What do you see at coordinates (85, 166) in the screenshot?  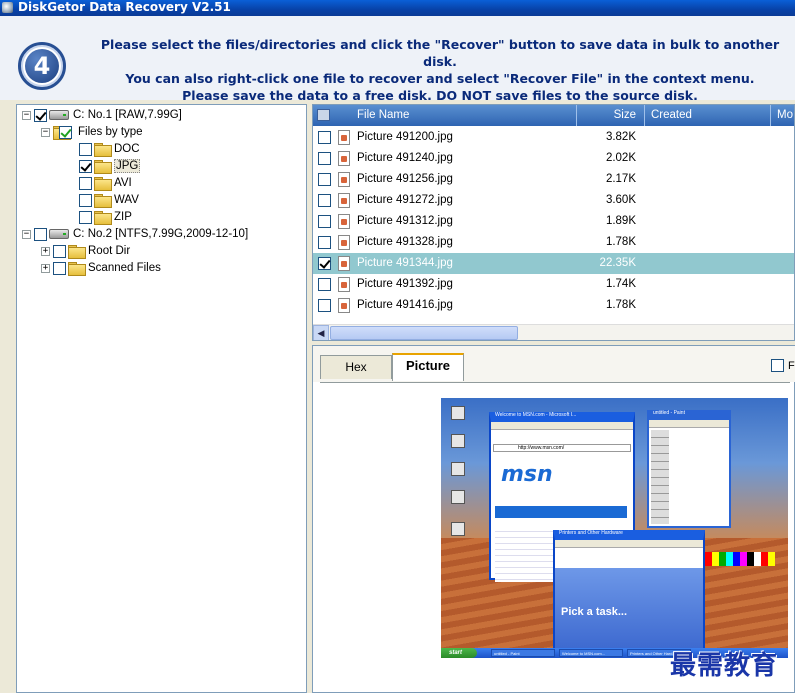 I see `jpg-checkbox` at bounding box center [85, 166].